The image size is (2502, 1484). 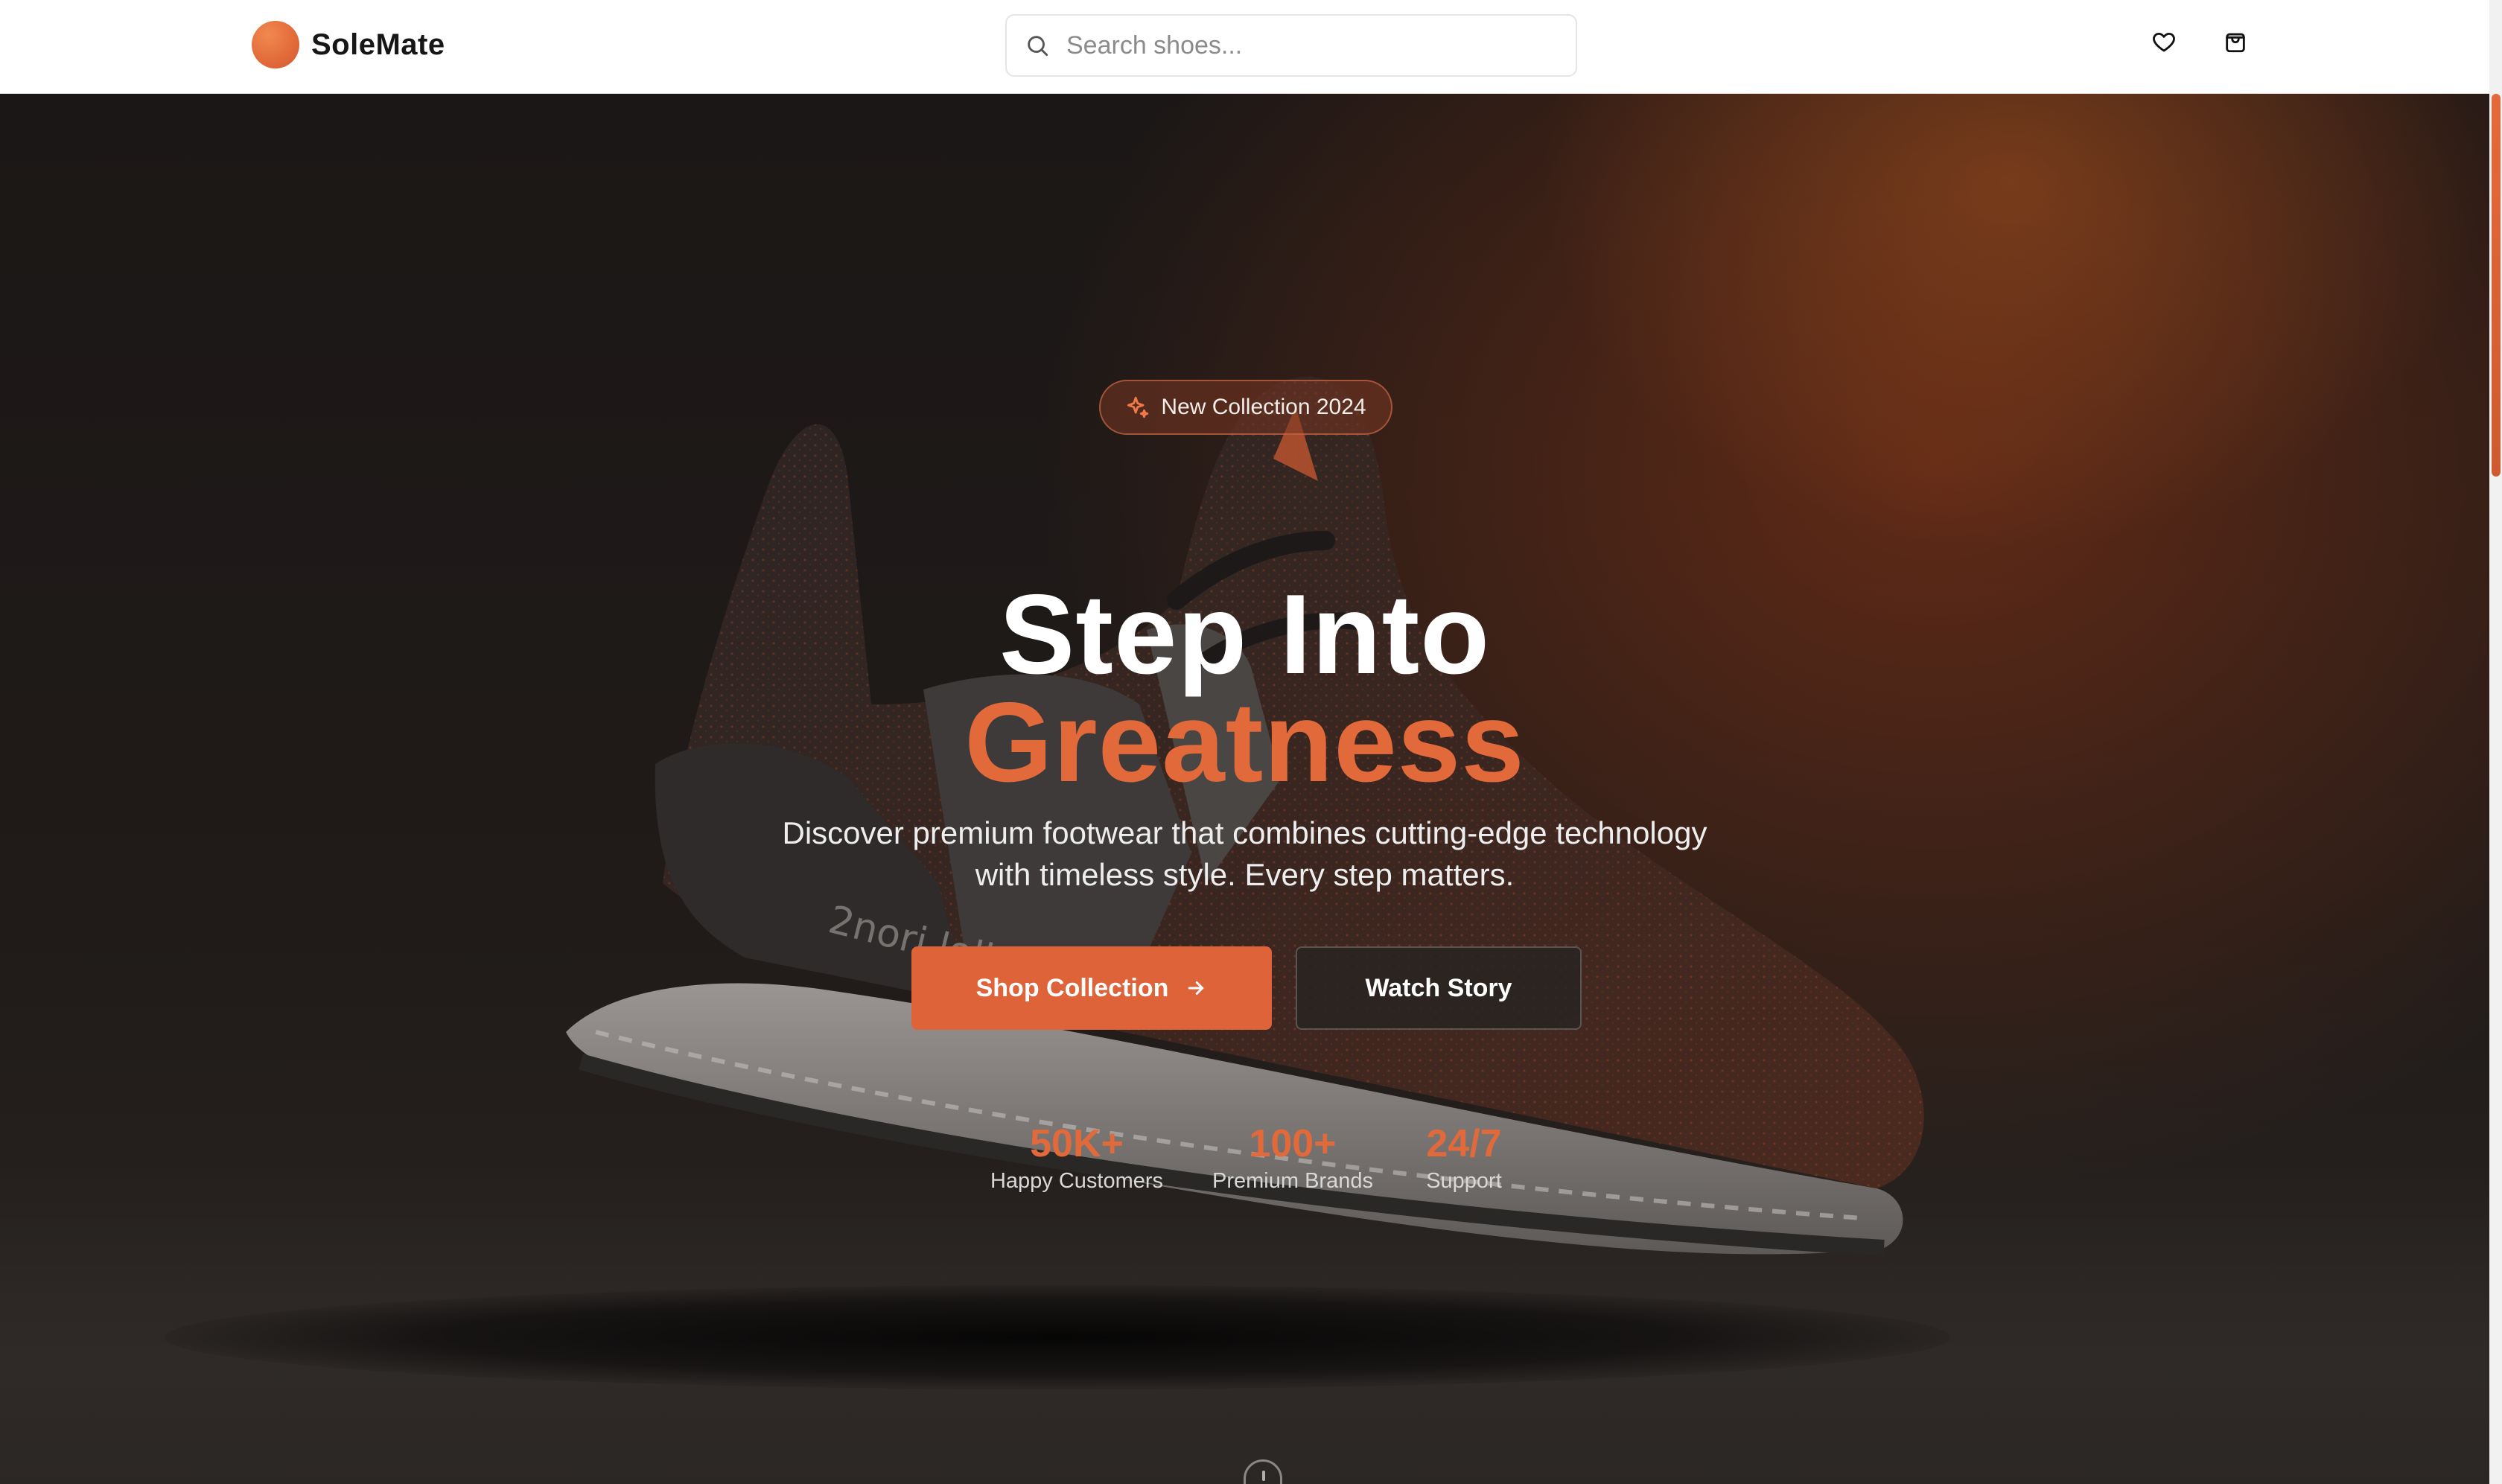 I want to click on brand-name: SoleMate, so click(x=378, y=44).